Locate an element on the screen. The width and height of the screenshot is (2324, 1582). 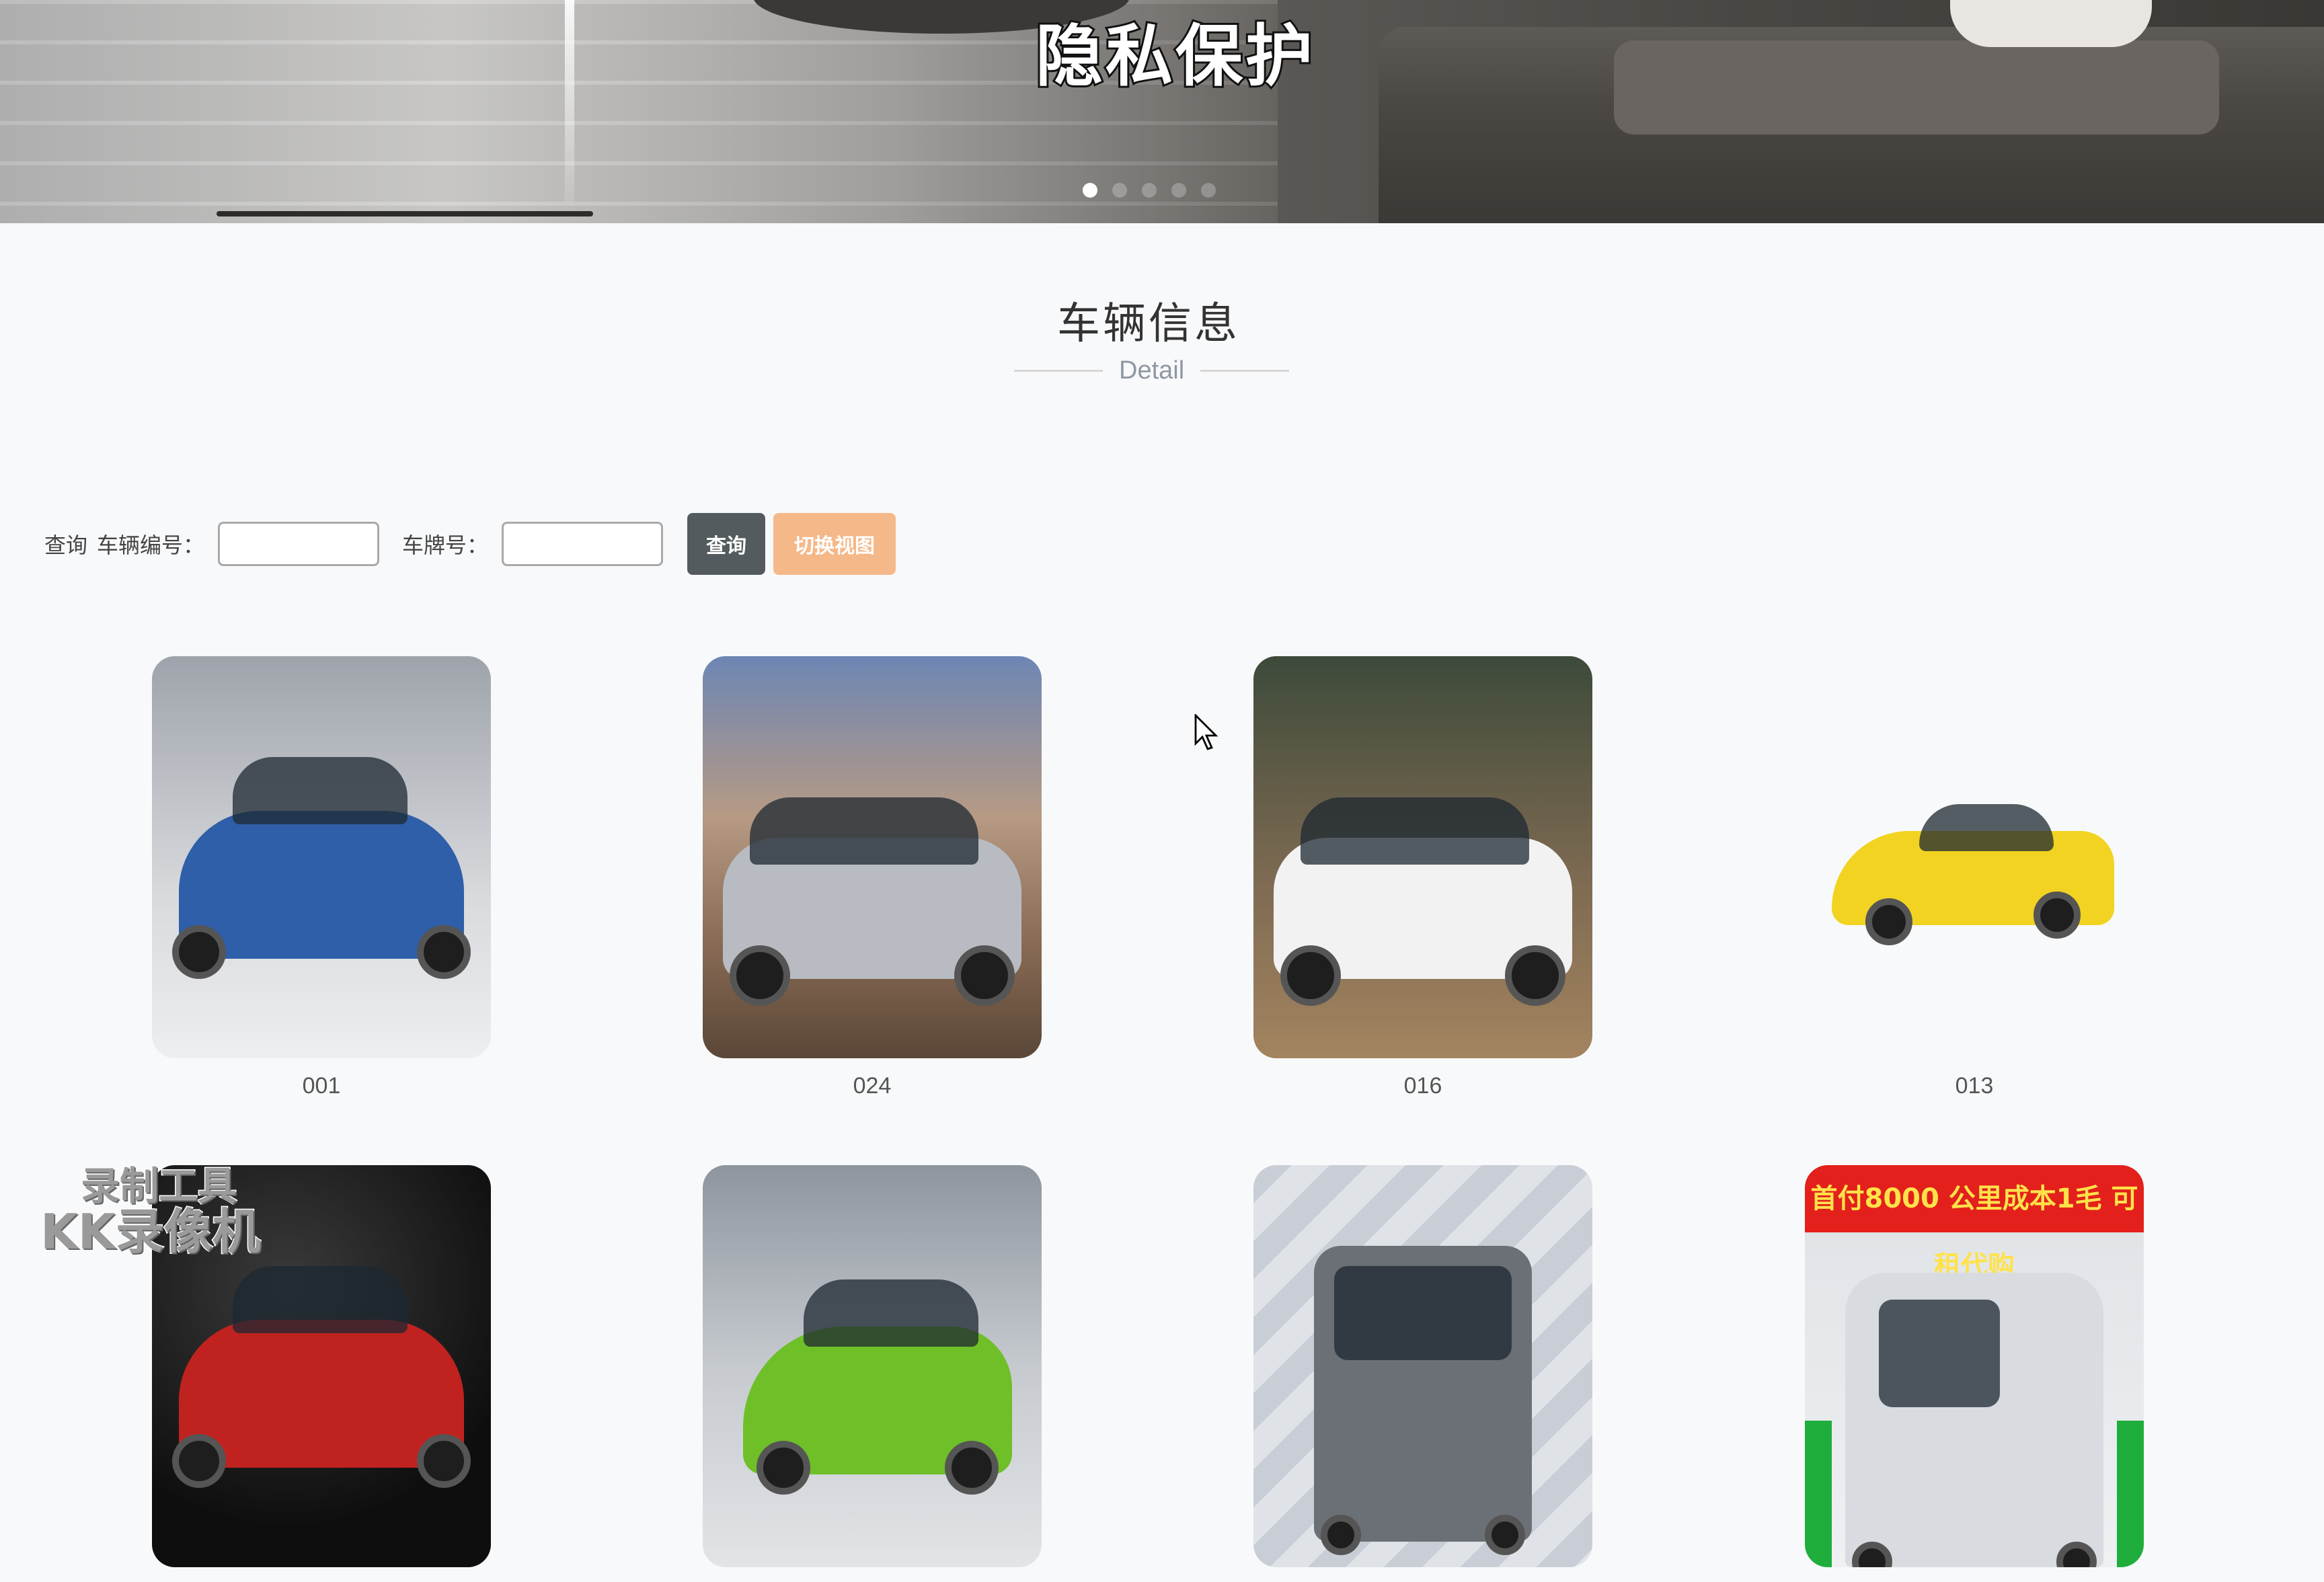
banner-sofa-cushion is located at coordinates (1917, 87).